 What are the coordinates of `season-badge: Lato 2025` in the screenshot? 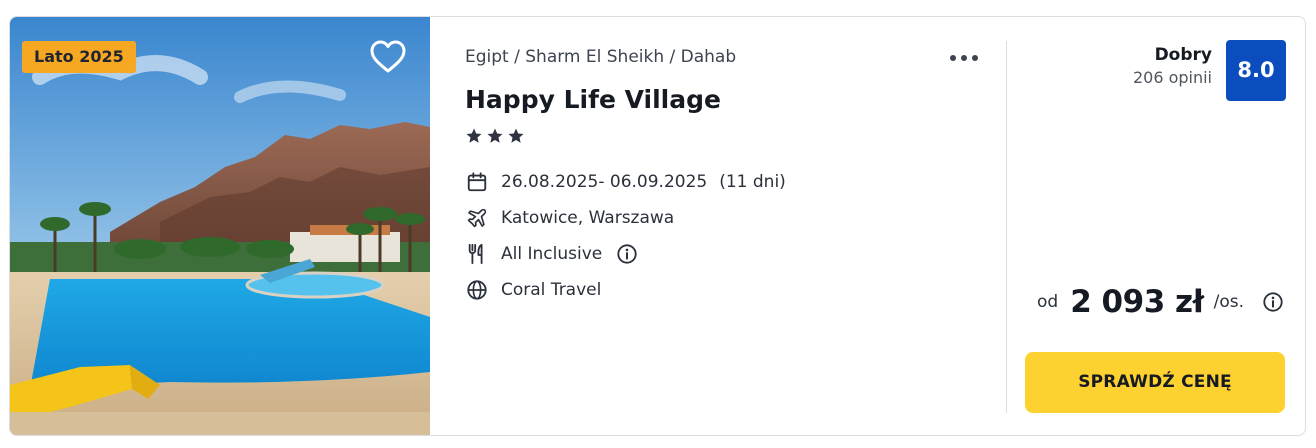 It's located at (79, 57).